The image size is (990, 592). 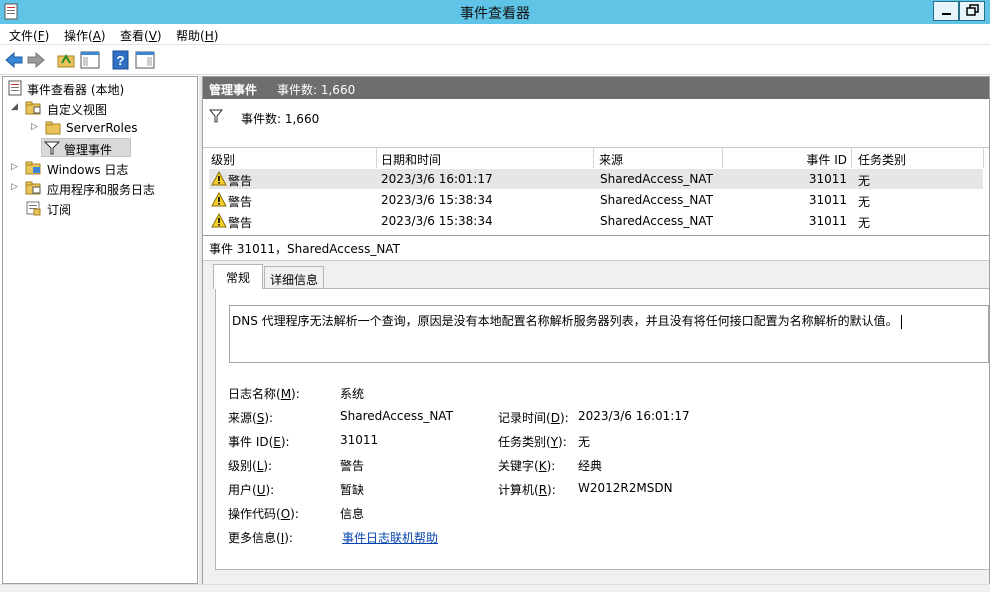 I want to click on menu-file: 文件(F), so click(x=29, y=35).